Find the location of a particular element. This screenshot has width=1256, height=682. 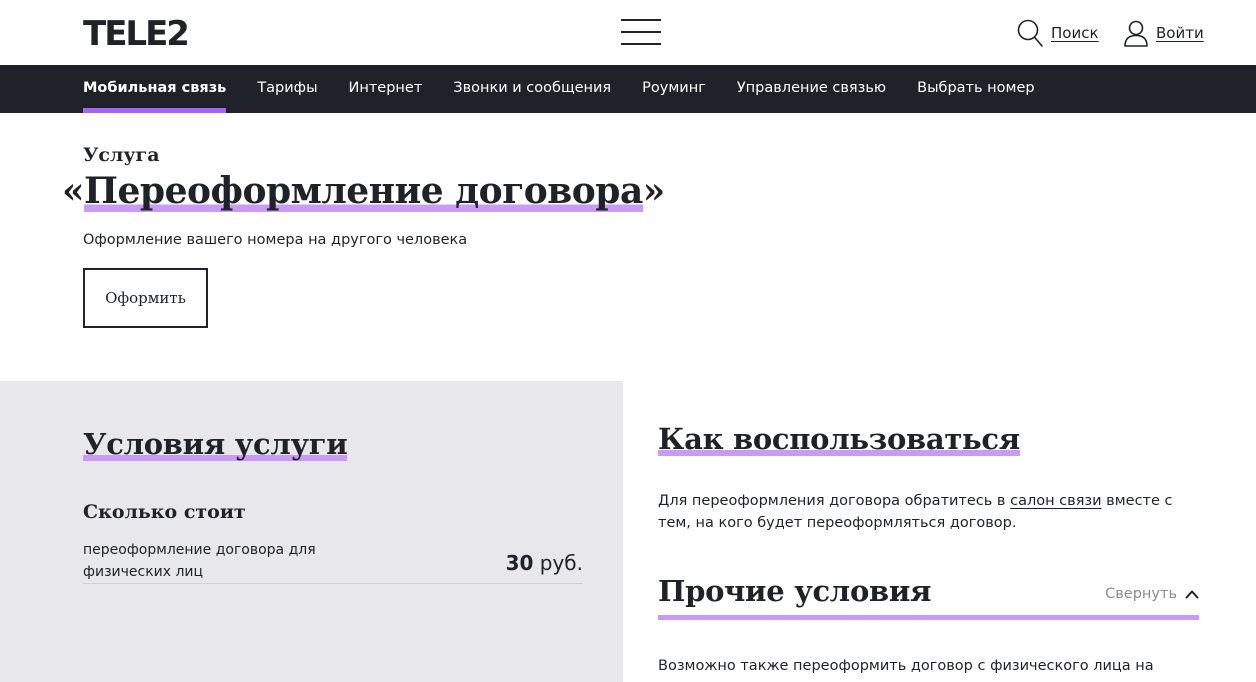

search-label: Поиск is located at coordinates (1075, 33).